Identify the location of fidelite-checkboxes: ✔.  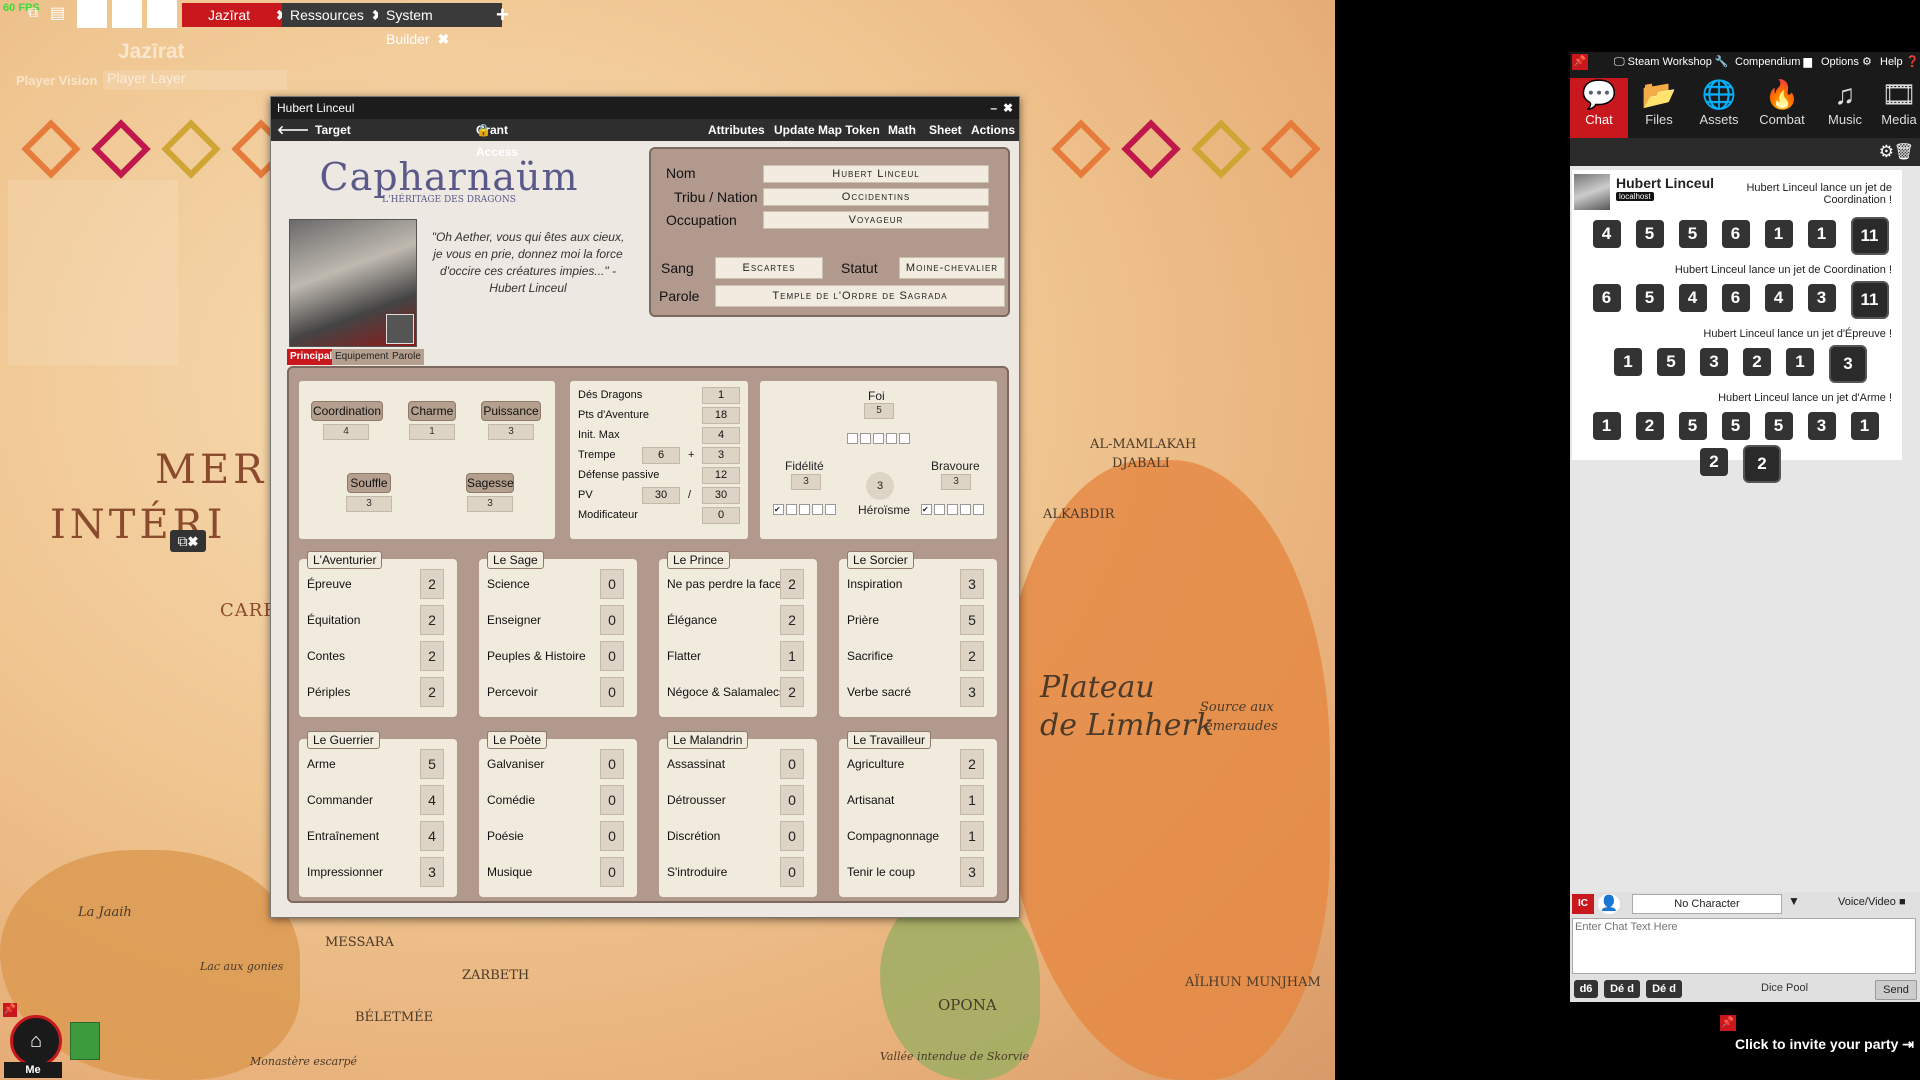
(808, 510).